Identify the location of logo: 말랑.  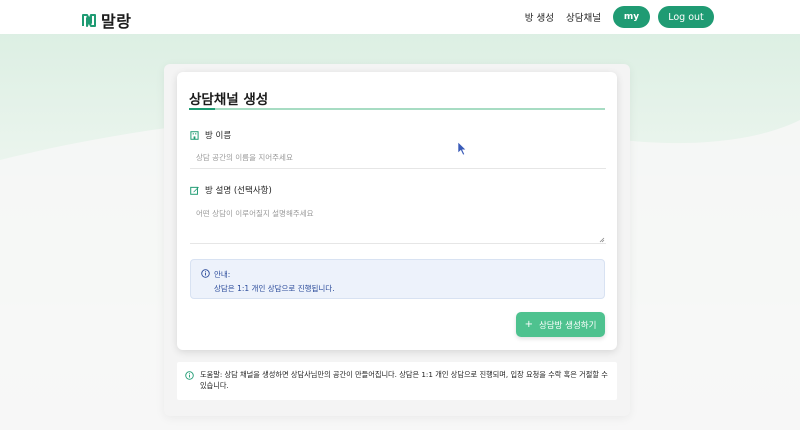
(106, 20).